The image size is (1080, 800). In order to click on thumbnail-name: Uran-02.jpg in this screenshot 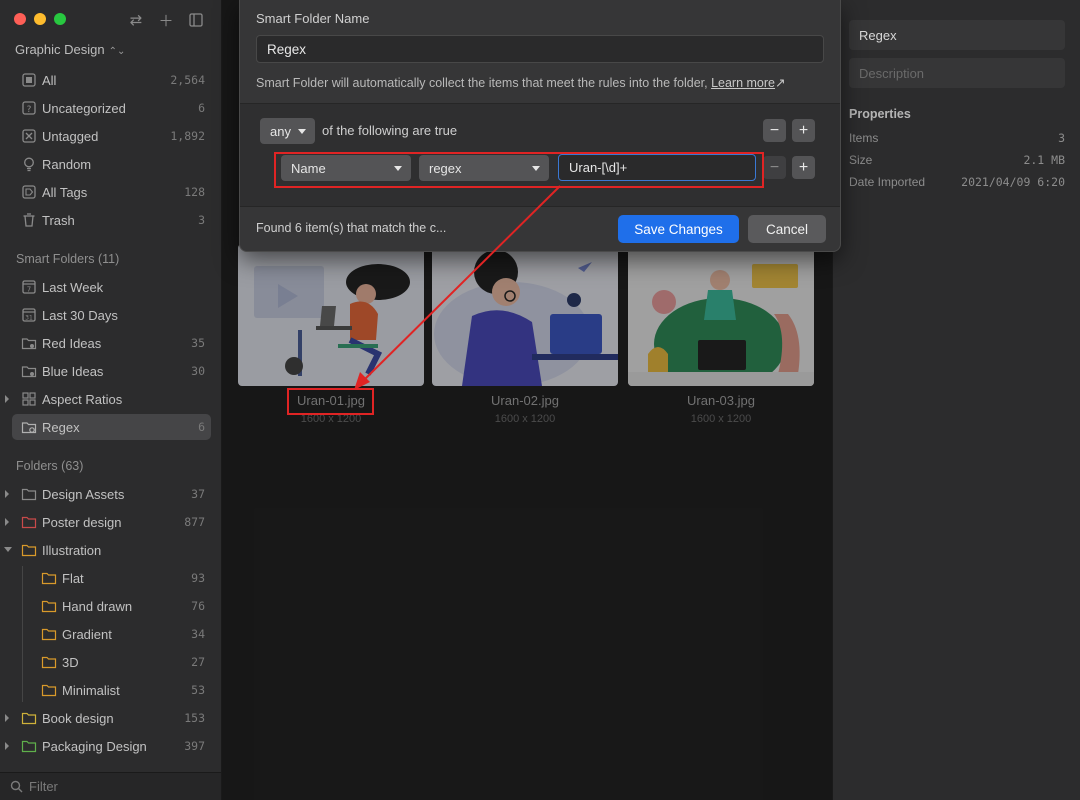, I will do `click(525, 400)`.